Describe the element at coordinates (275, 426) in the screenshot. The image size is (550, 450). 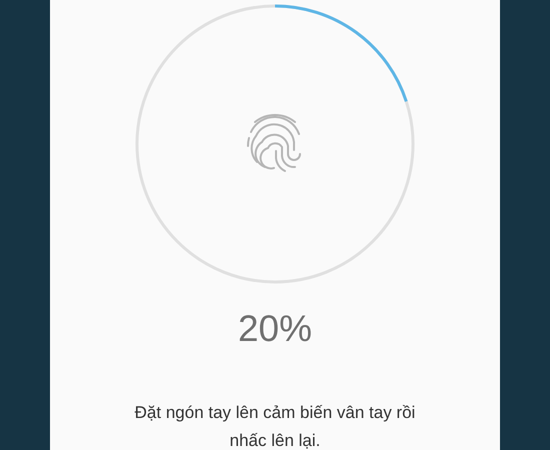
I see `instruction-text: Đặt ngón tay lên cảm biến vân tay rồi nhấc lên lại.` at that location.